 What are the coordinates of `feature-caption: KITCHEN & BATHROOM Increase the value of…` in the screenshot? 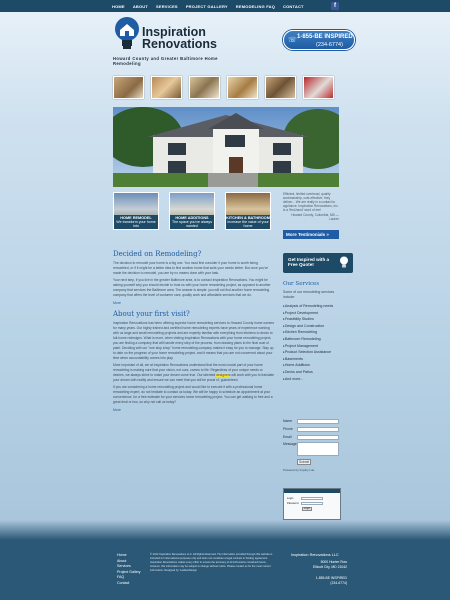 It's located at (248, 222).